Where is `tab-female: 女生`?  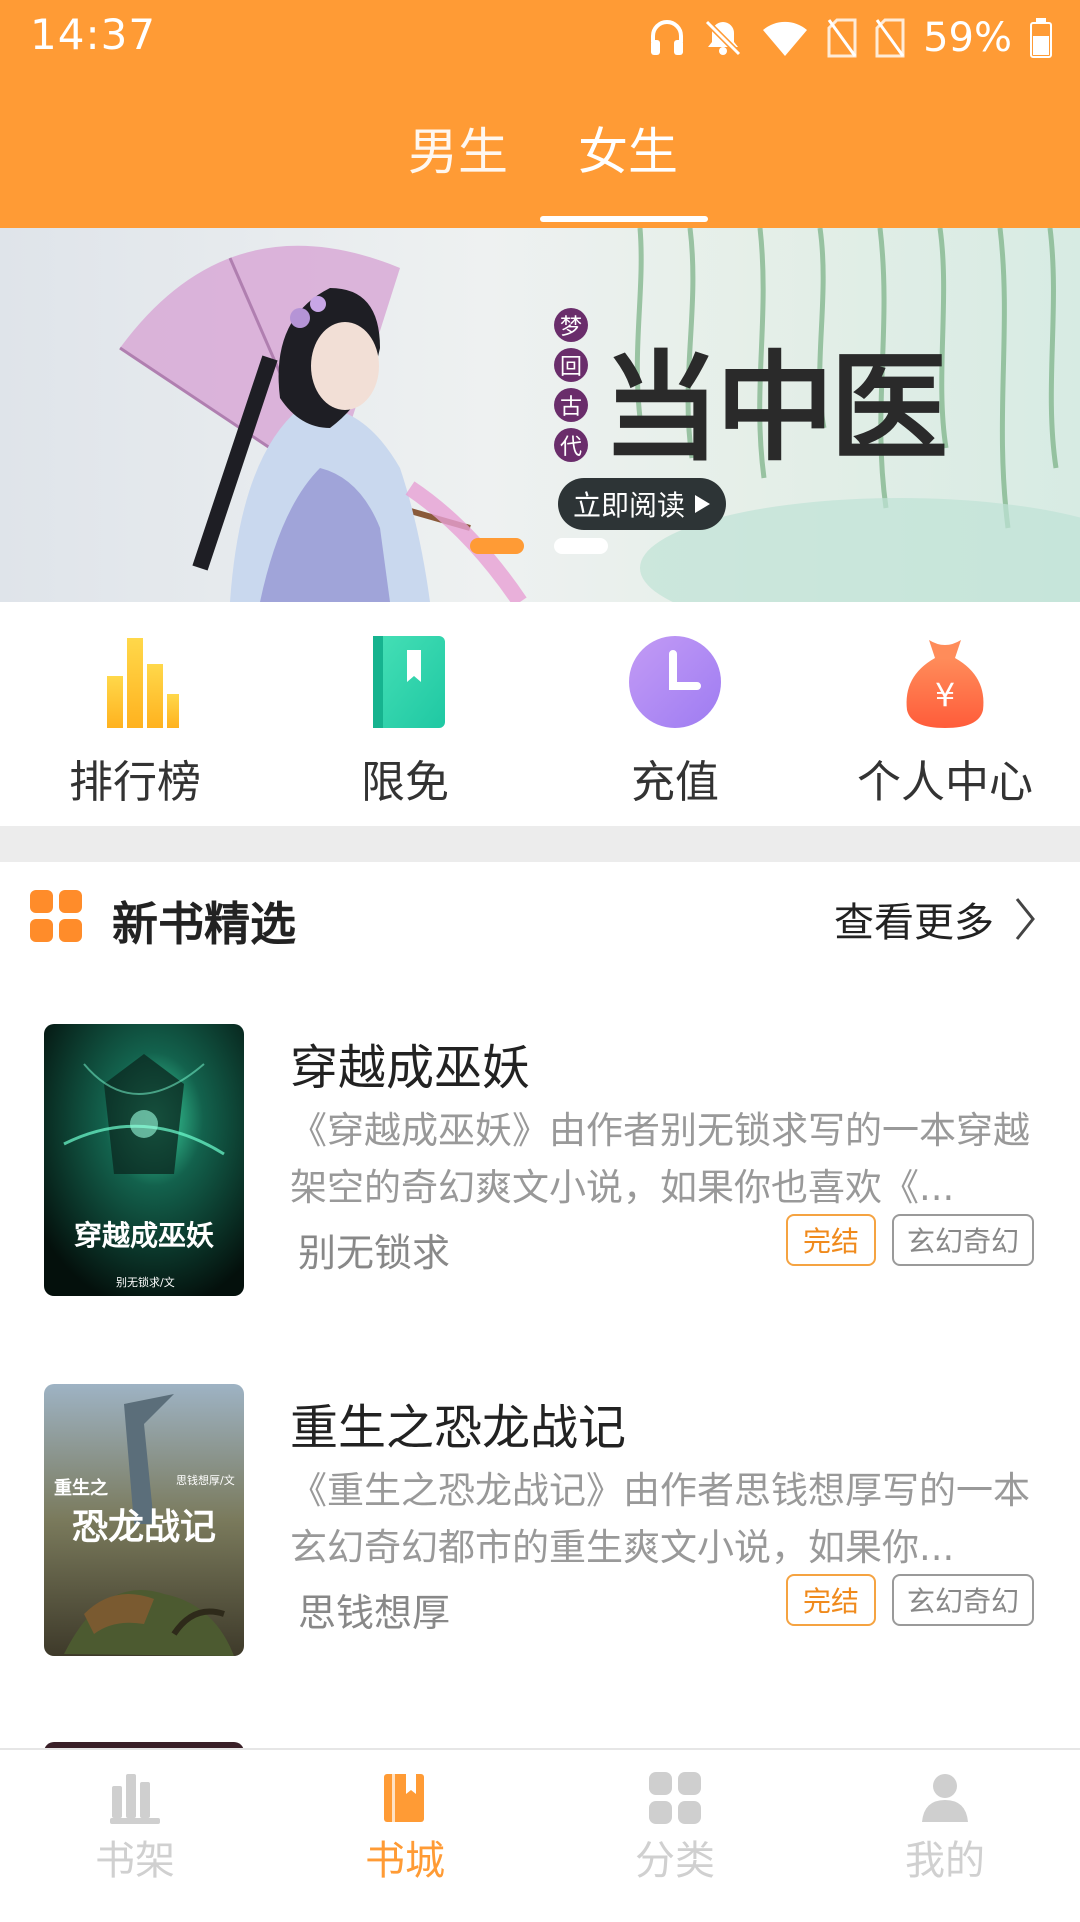
tab-female: 女生 is located at coordinates (628, 148).